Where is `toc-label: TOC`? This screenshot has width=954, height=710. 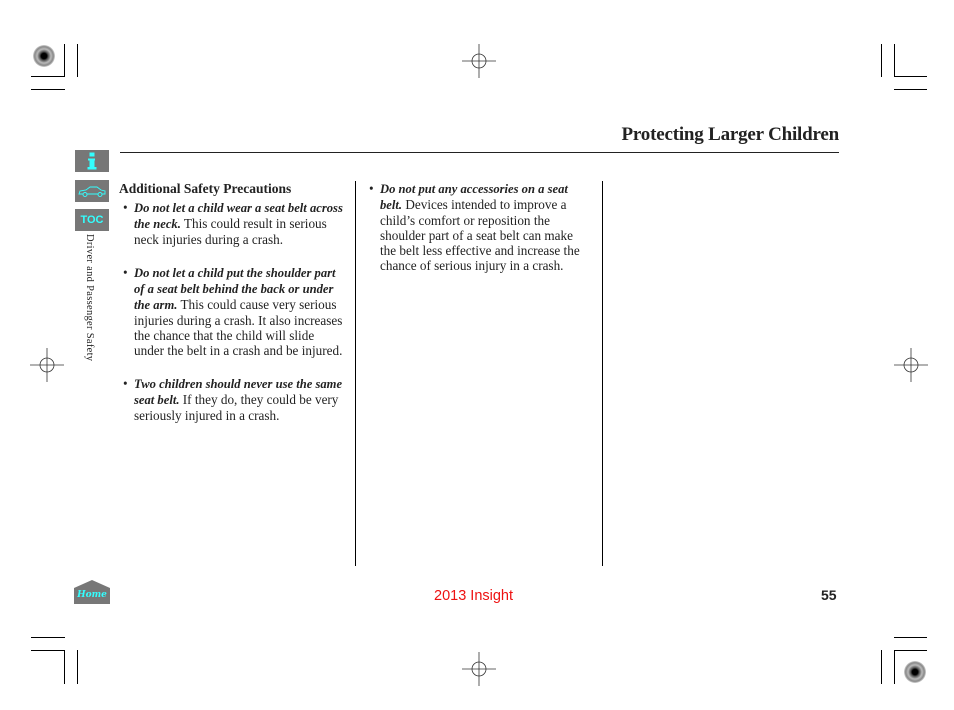 toc-label: TOC is located at coordinates (92, 220).